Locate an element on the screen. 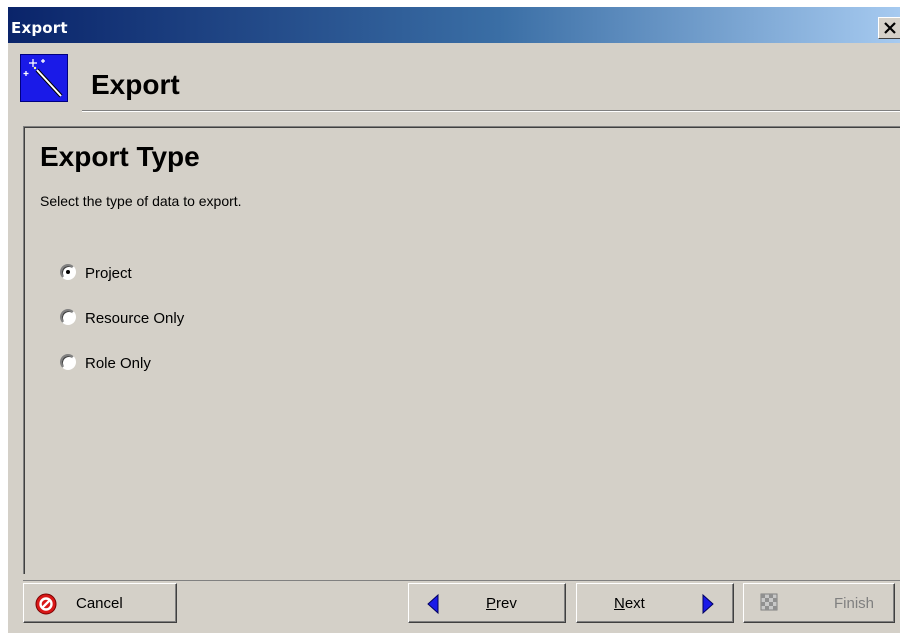  window-title: Export is located at coordinates (39, 28).